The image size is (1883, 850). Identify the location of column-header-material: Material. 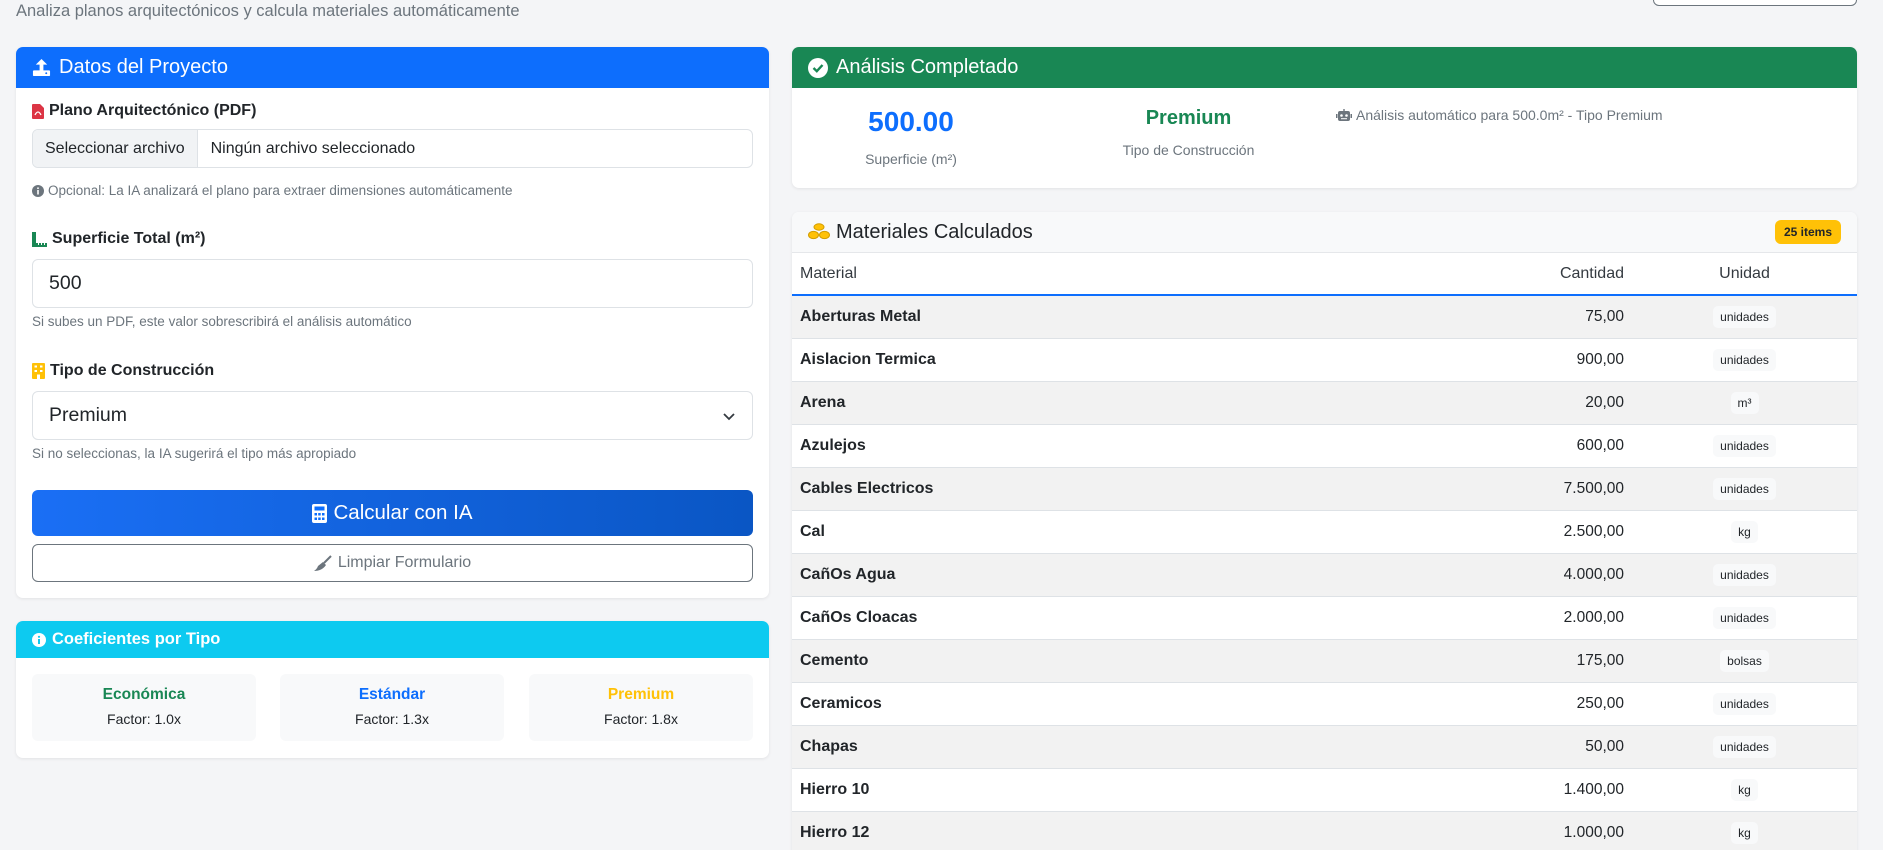
(1132, 274).